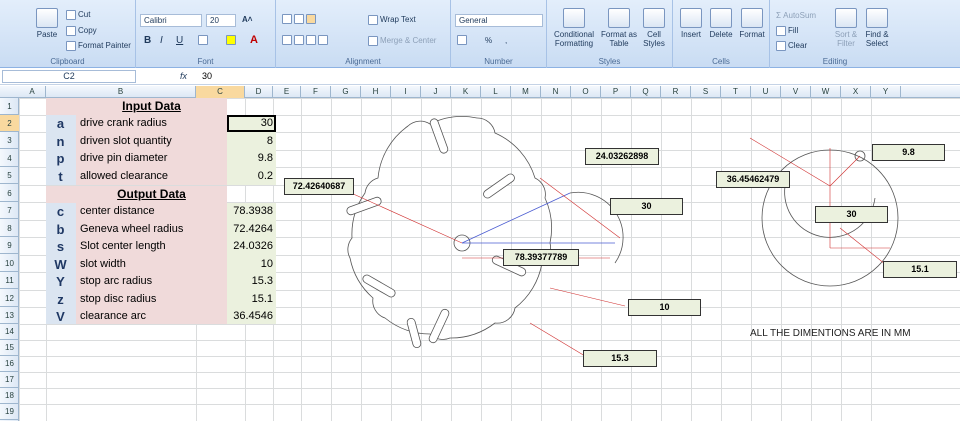 This screenshot has width=960, height=421. Describe the element at coordinates (250, 264) in the screenshot. I see `value-cell: 10` at that location.